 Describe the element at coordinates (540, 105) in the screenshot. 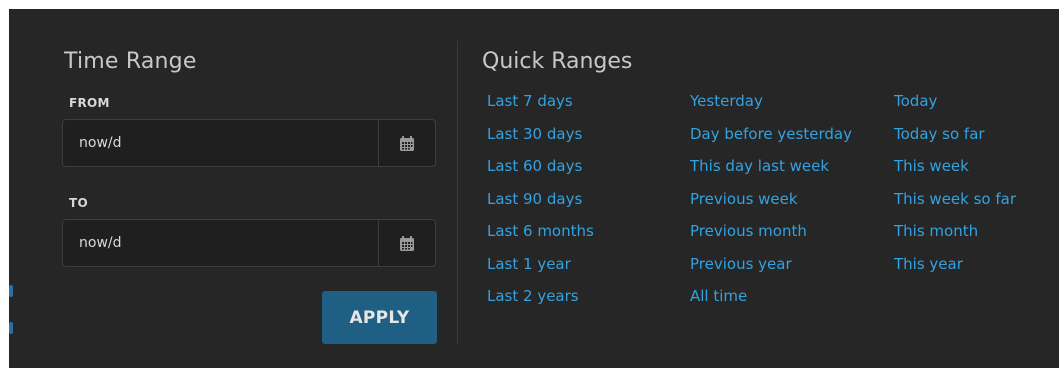

I see `quick-range-link: Last 7 days` at that location.